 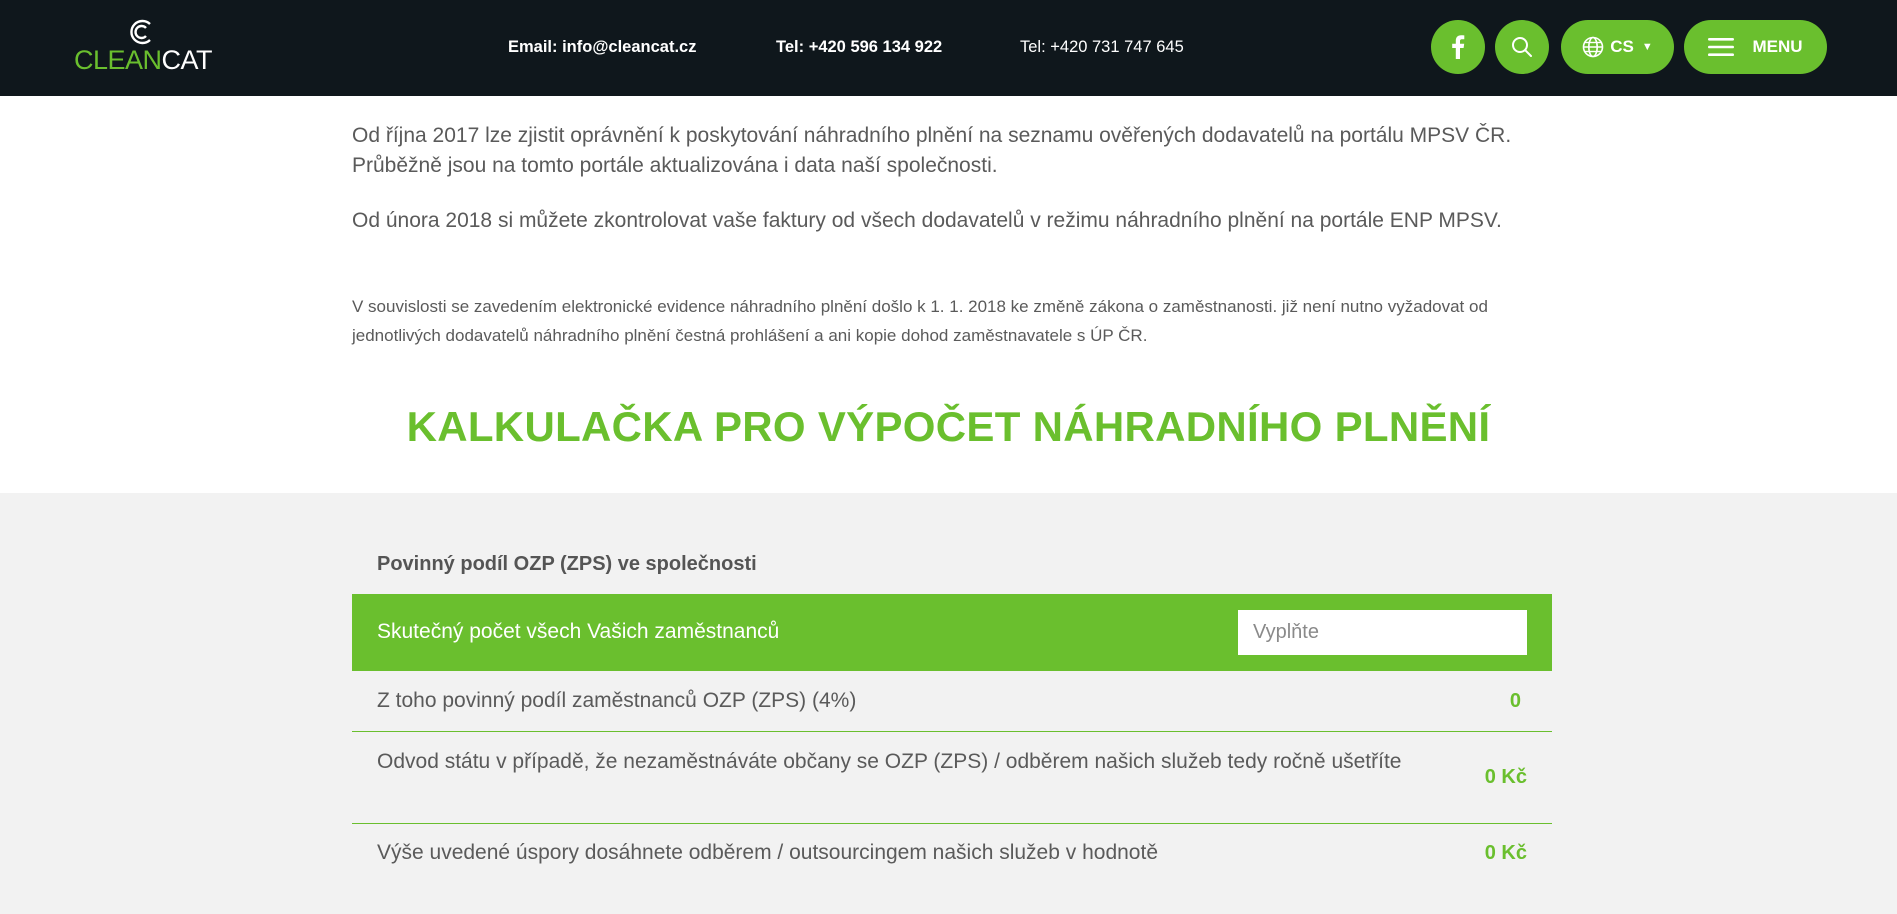 I want to click on employees-label: Skutečný počet všech Vašich zaměstnanců, so click(x=578, y=631).